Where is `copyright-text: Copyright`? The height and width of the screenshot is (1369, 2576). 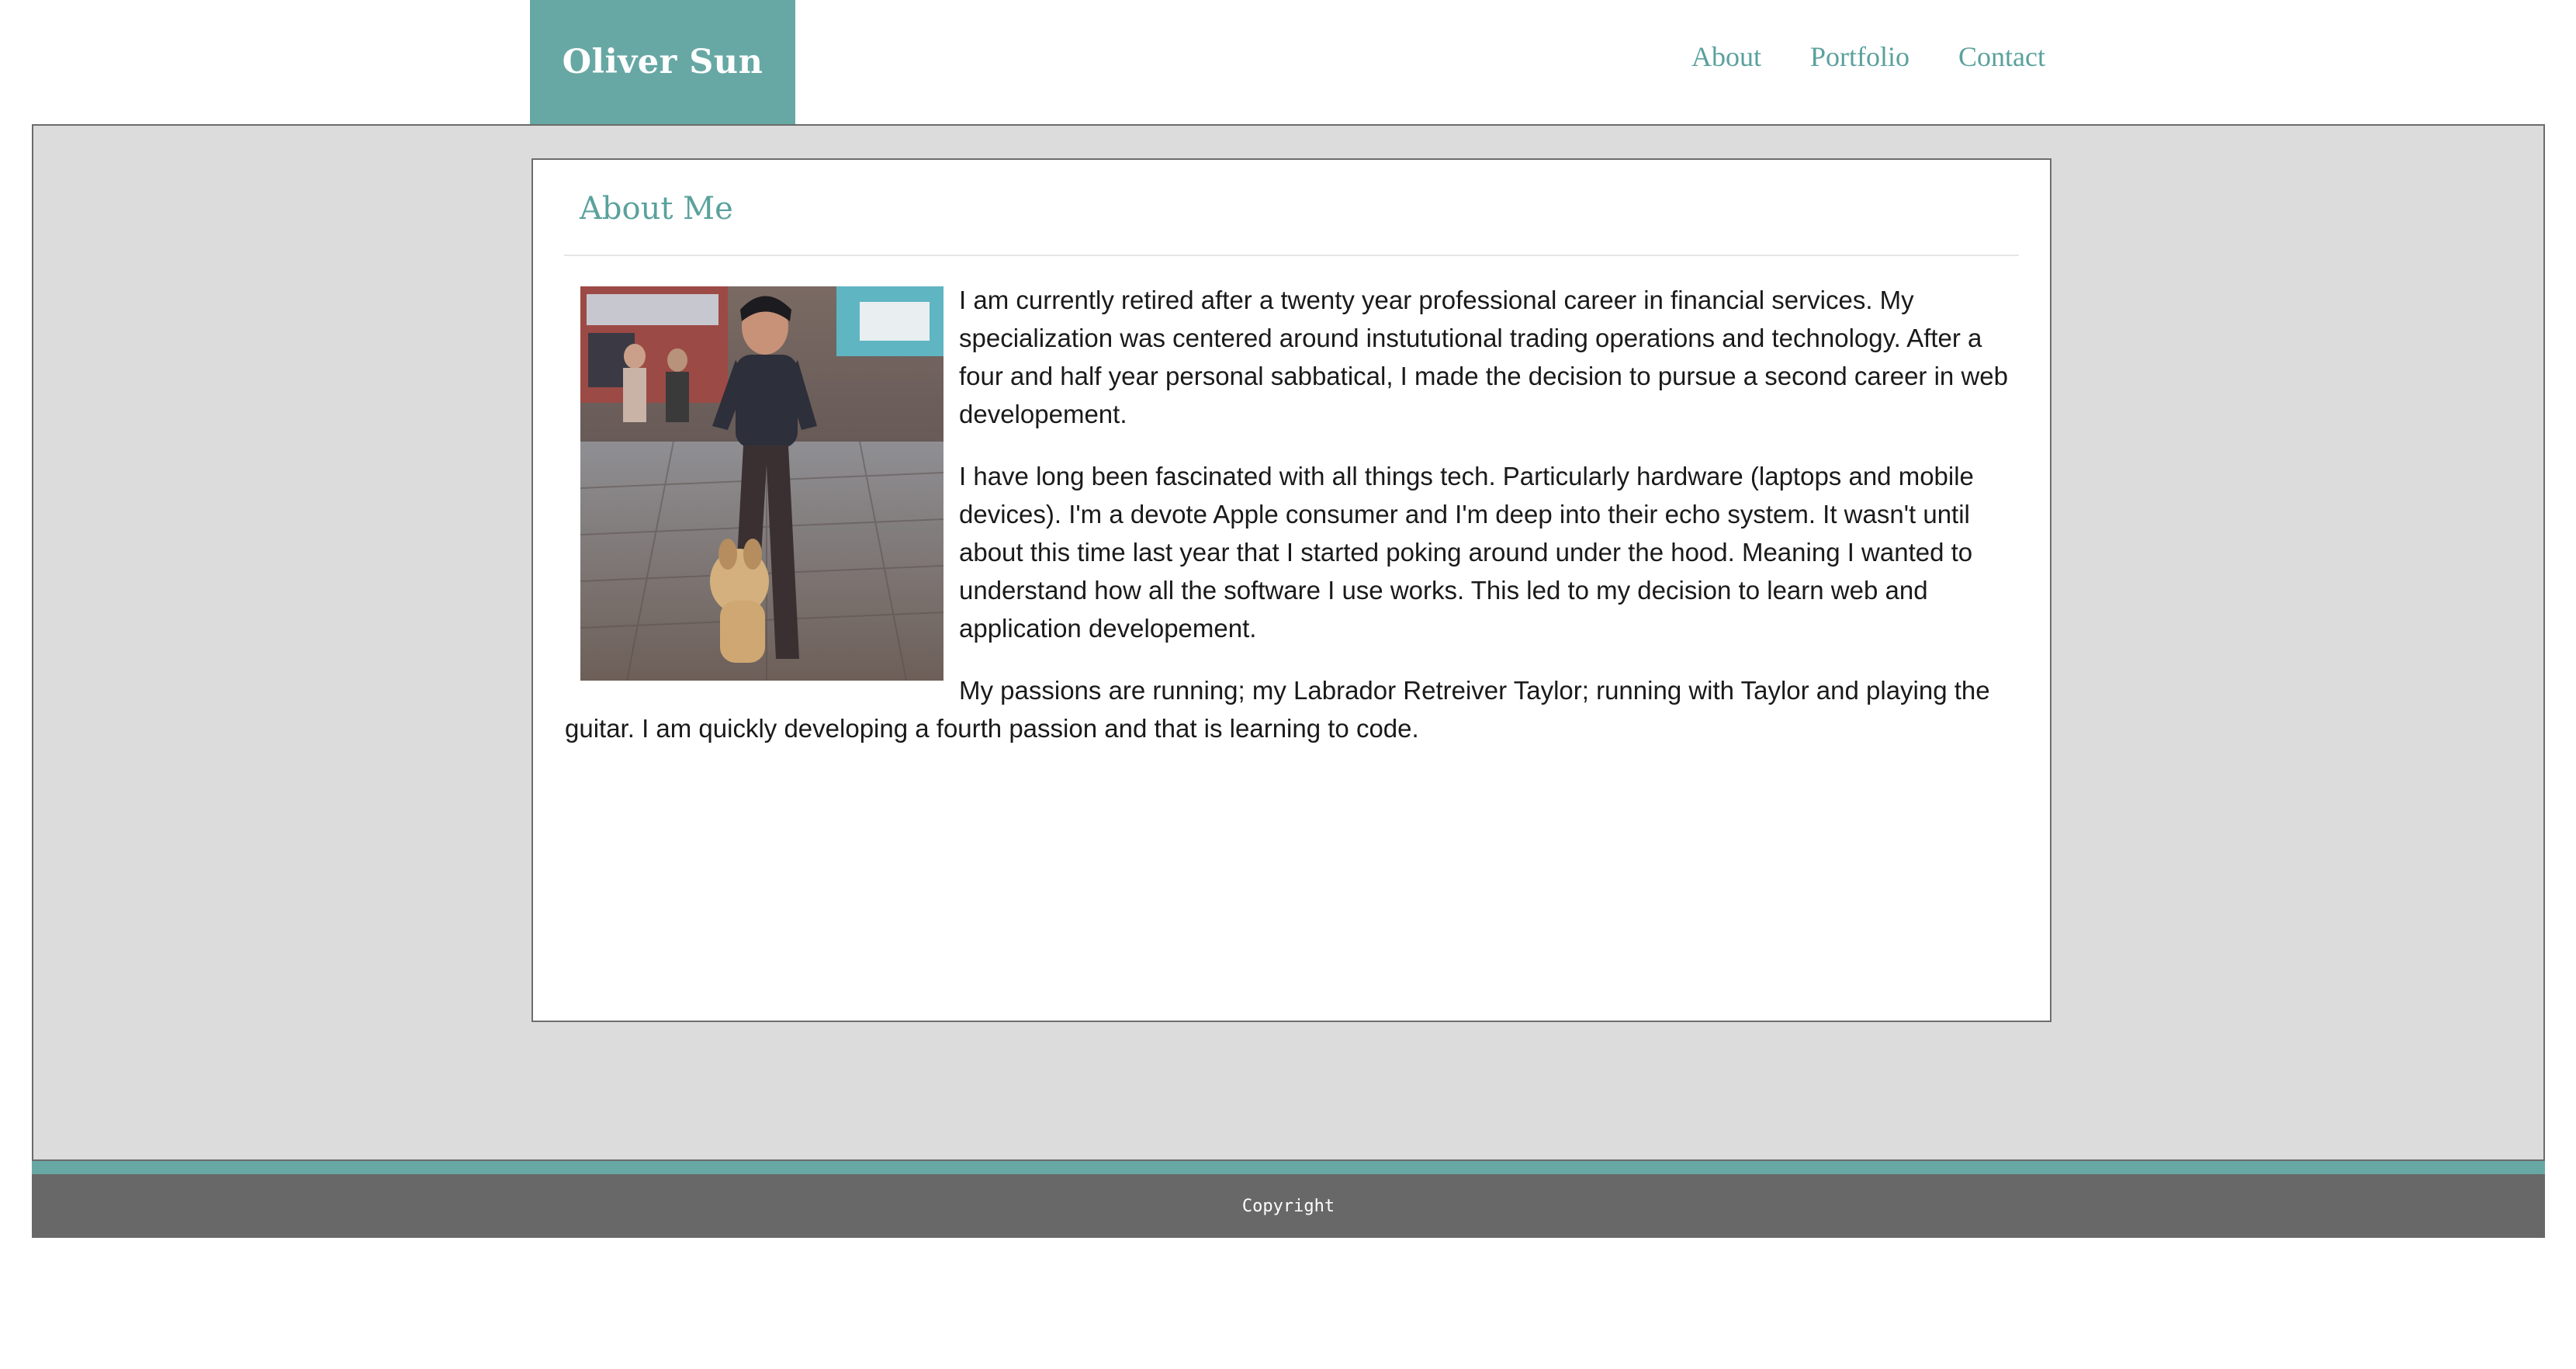
copyright-text: Copyright is located at coordinates (1288, 1206).